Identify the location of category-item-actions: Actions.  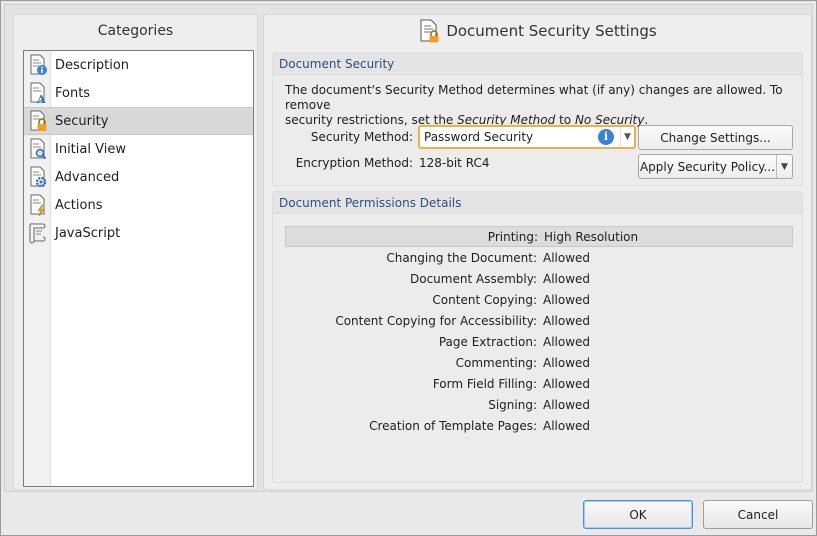
(138, 205).